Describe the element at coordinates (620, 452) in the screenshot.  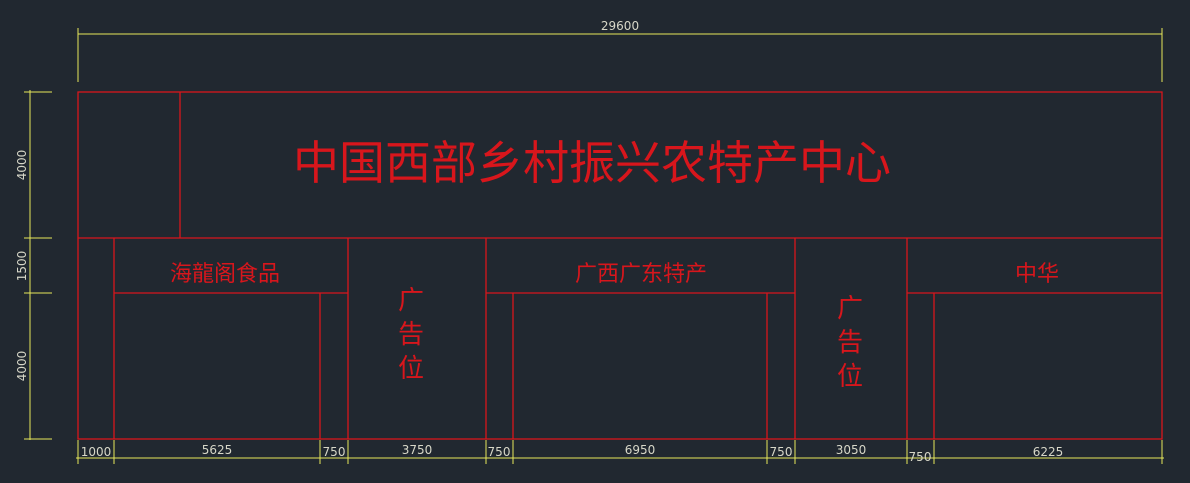
I see `dim-ticks-bottom` at that location.